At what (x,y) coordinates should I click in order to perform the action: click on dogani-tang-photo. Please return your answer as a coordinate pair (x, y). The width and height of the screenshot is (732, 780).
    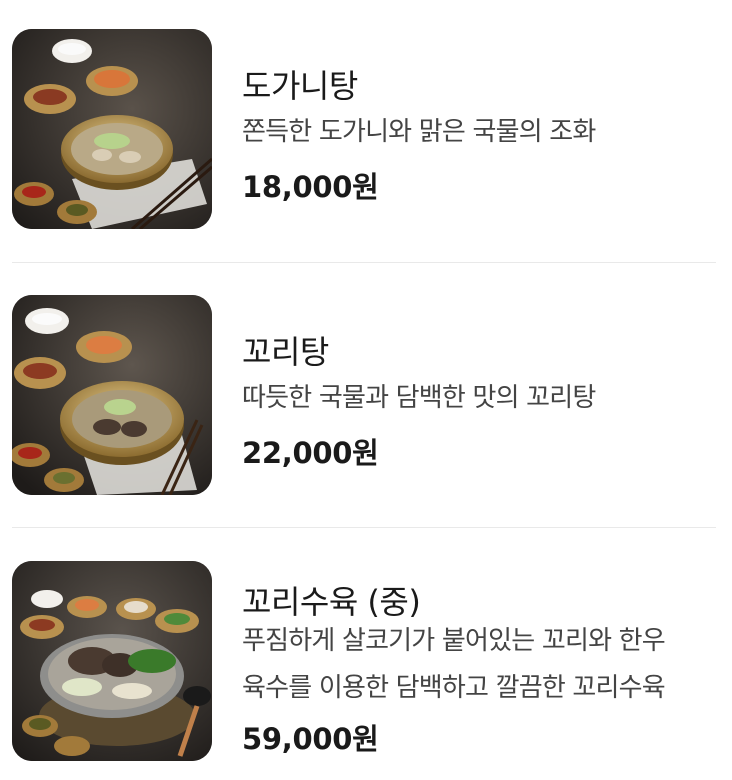
    Looking at the image, I should click on (112, 129).